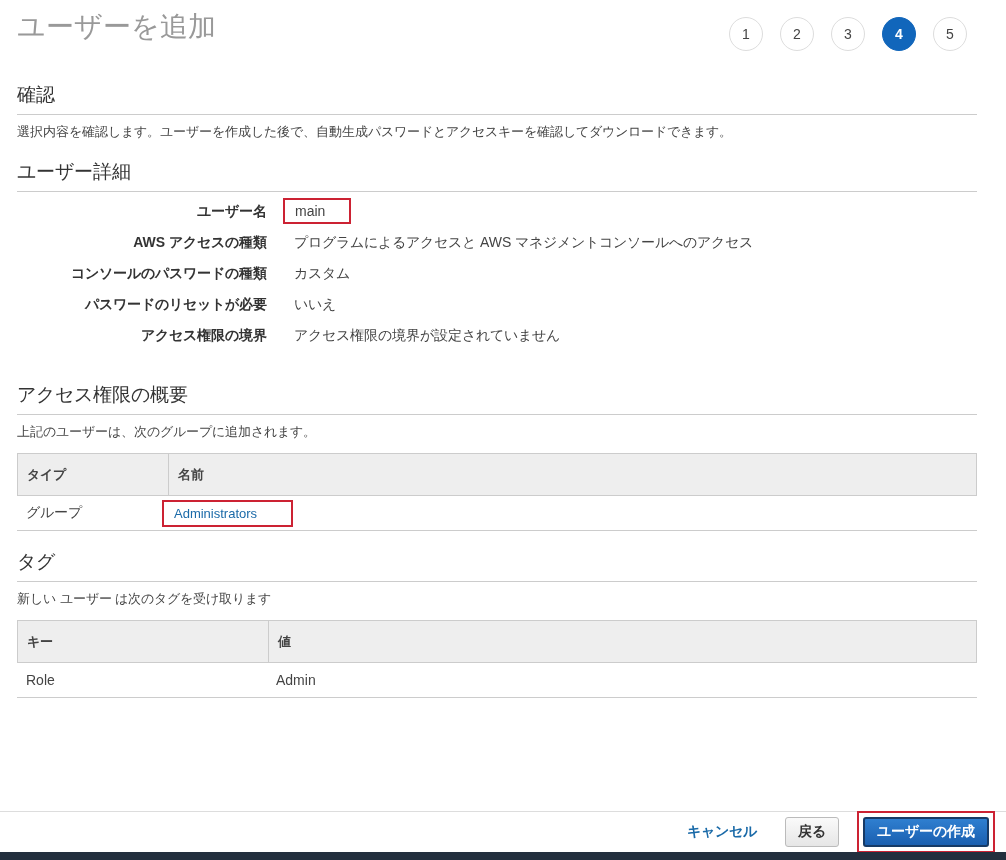 This screenshot has height=860, width=1006. I want to click on section-heading: 確認, so click(497, 98).